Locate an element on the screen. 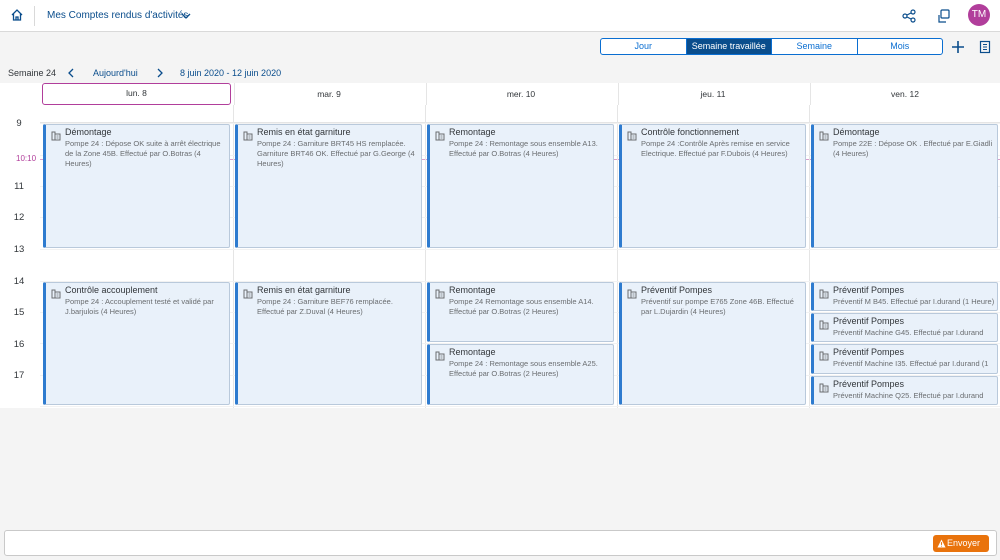 This screenshot has width=1000, height=560. chevron-down-icon is located at coordinates (186, 16).